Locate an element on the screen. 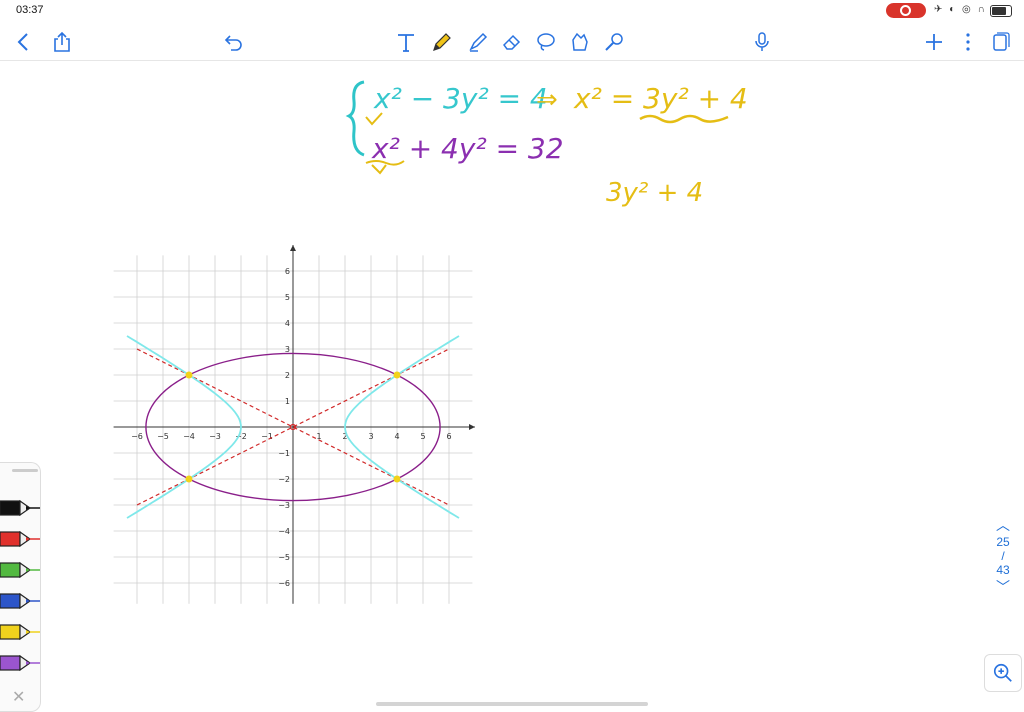  y-tick-label: −2 is located at coordinates (284, 479).